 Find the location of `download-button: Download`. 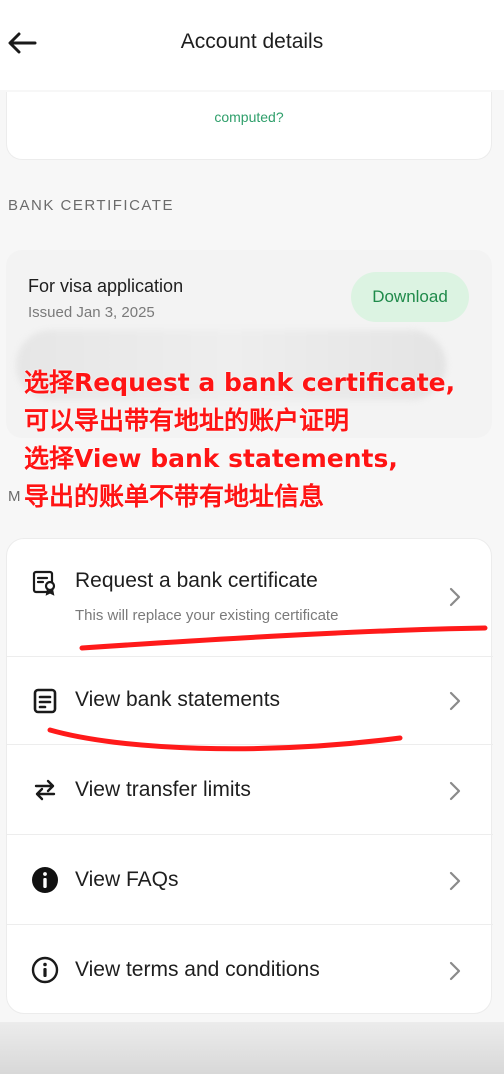

download-button: Download is located at coordinates (410, 297).